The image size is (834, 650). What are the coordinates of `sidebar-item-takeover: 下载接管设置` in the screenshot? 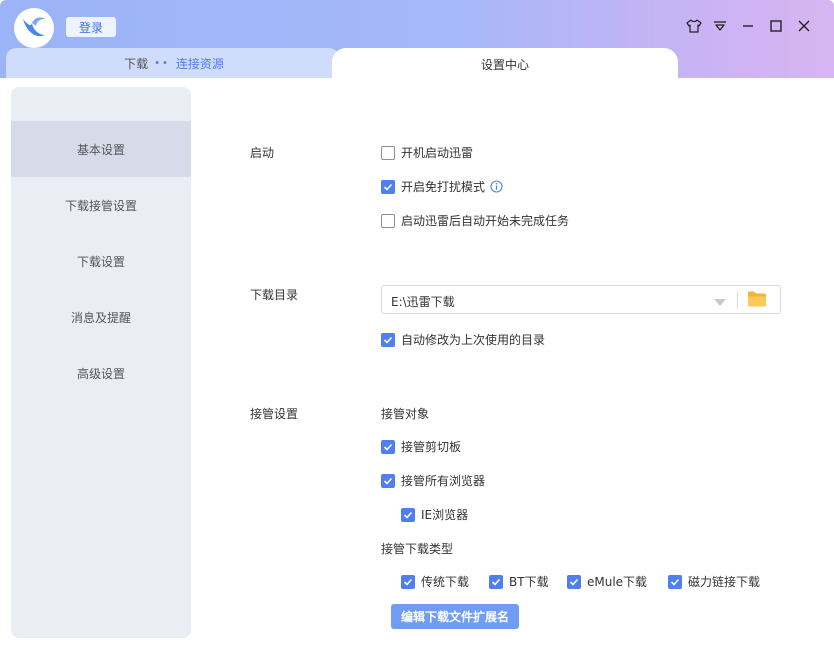 It's located at (101, 205).